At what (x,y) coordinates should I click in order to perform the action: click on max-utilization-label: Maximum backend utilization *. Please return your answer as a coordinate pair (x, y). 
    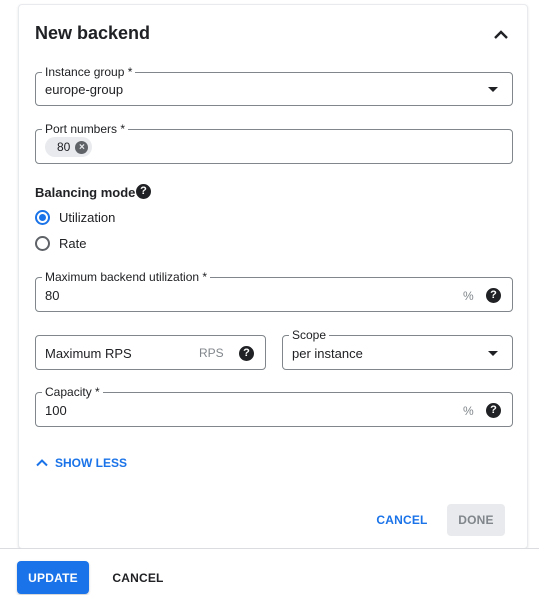
    Looking at the image, I should click on (126, 277).